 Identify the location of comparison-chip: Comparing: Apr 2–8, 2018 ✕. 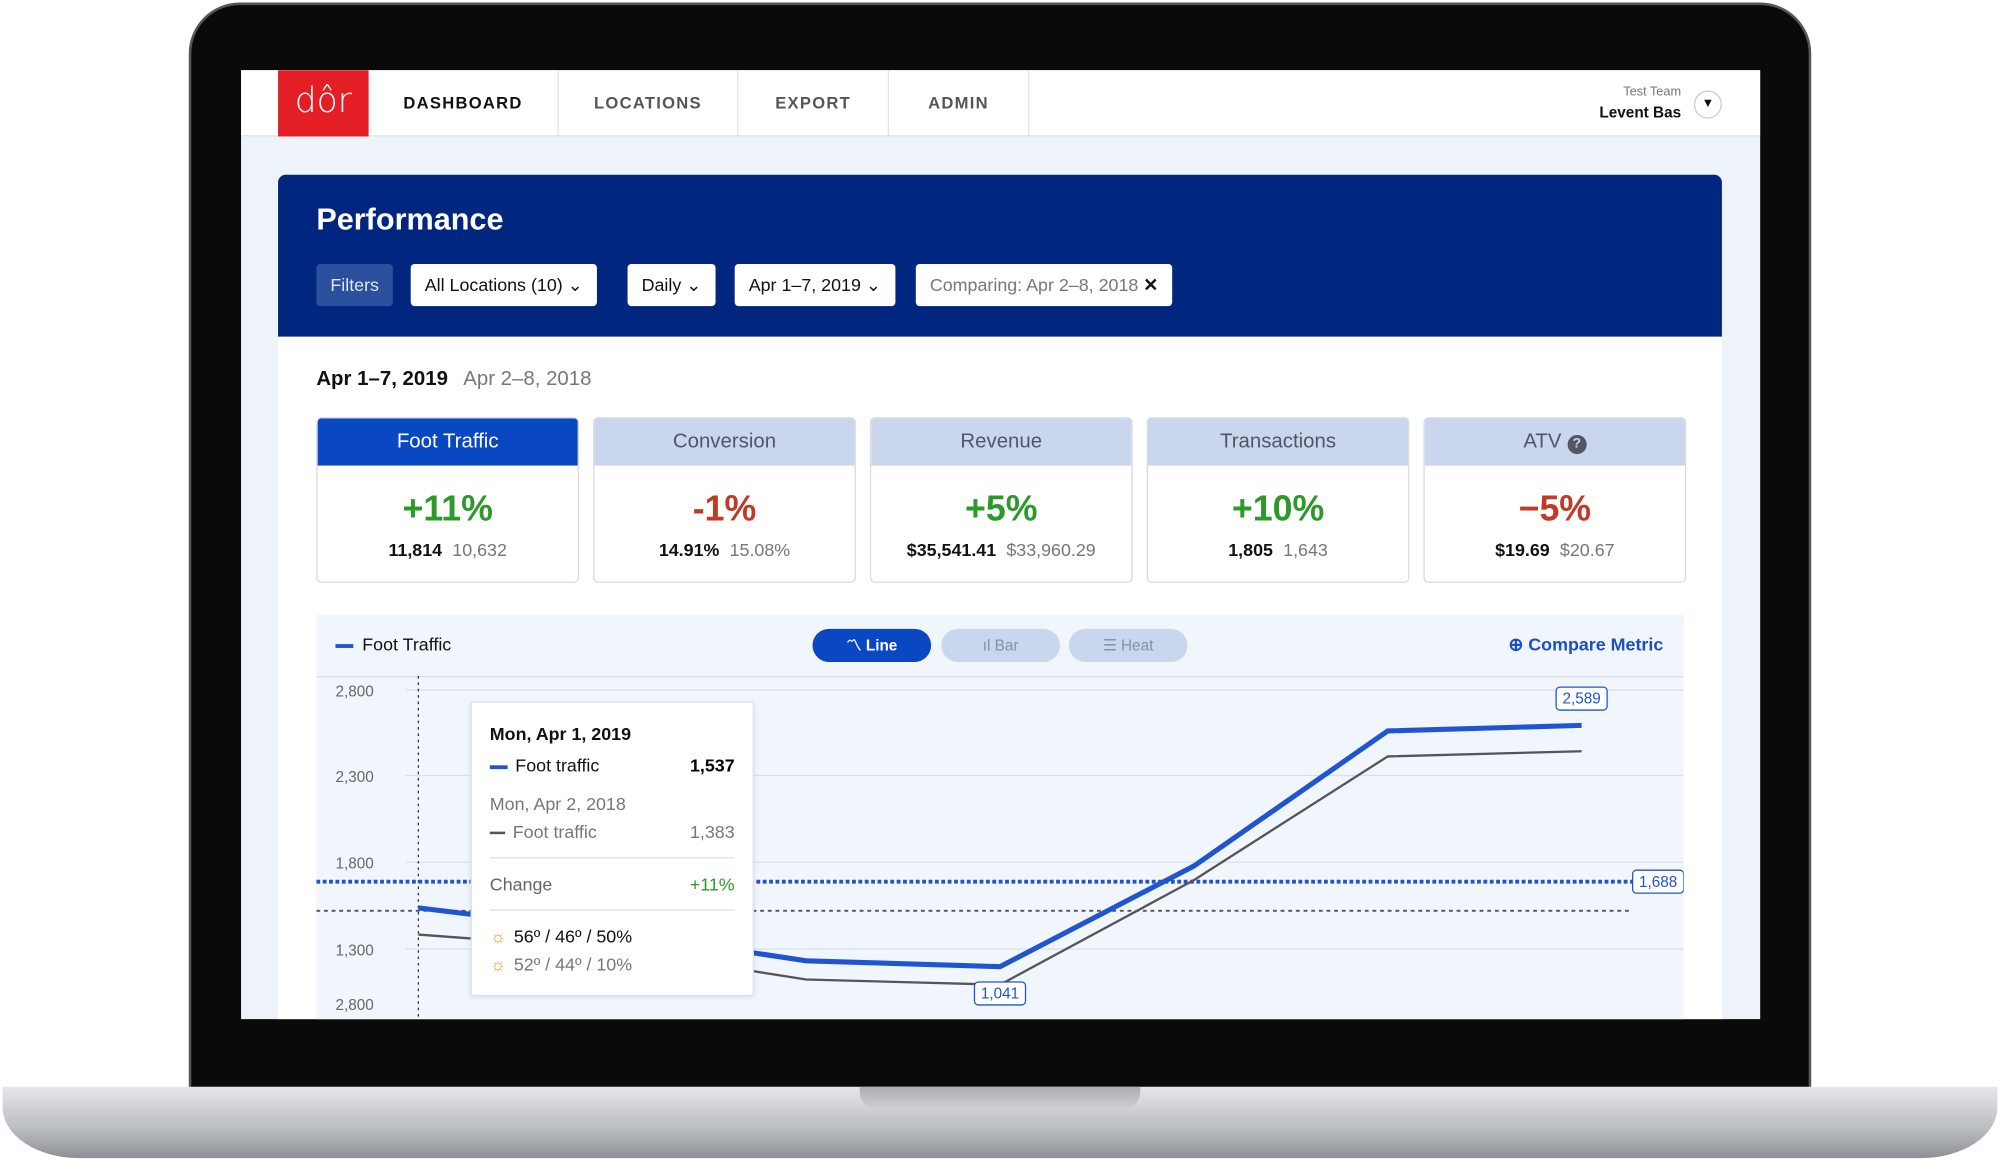
(1044, 285).